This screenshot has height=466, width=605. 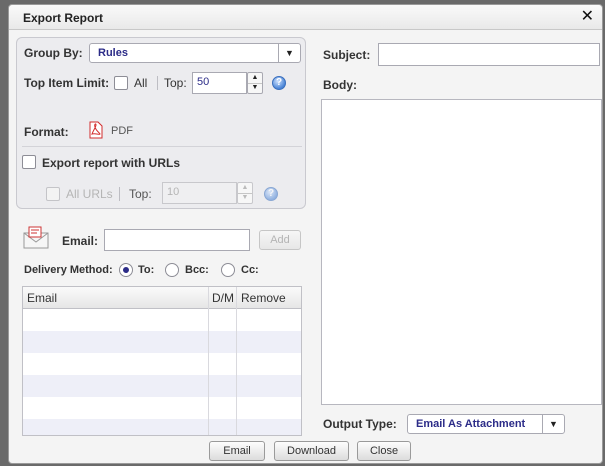 I want to click on output-type-select: Email As Attachment ▼, so click(x=486, y=424).